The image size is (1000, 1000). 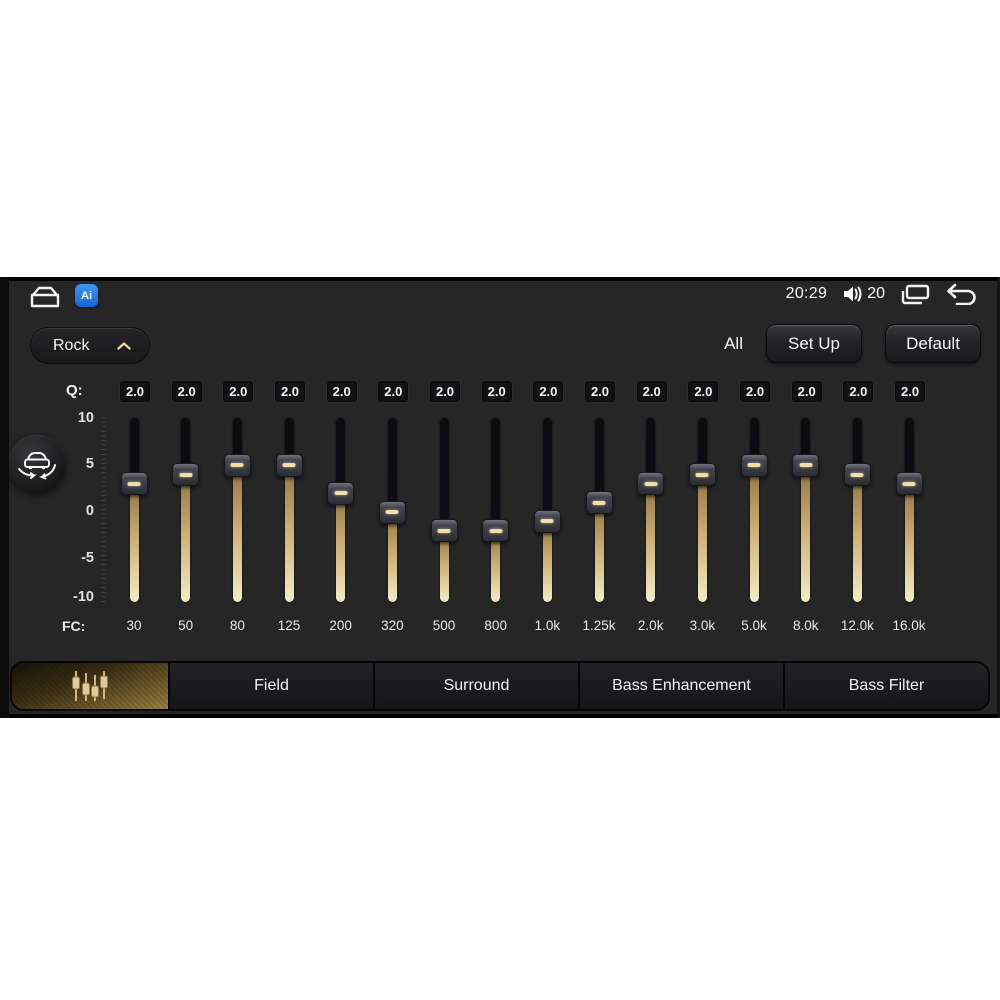 What do you see at coordinates (933, 343) in the screenshot?
I see `default-button: Default` at bounding box center [933, 343].